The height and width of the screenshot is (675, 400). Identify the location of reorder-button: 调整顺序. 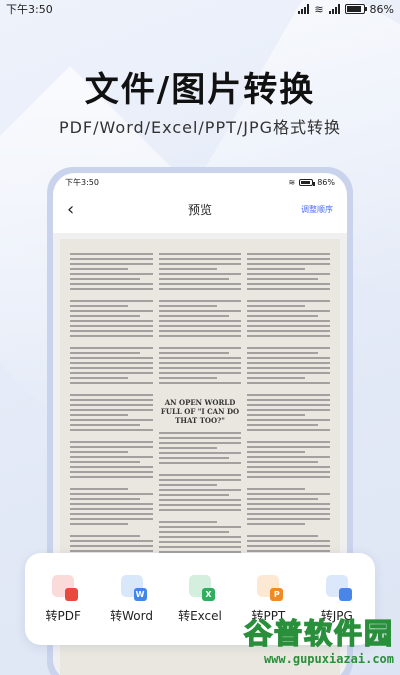
(313, 209).